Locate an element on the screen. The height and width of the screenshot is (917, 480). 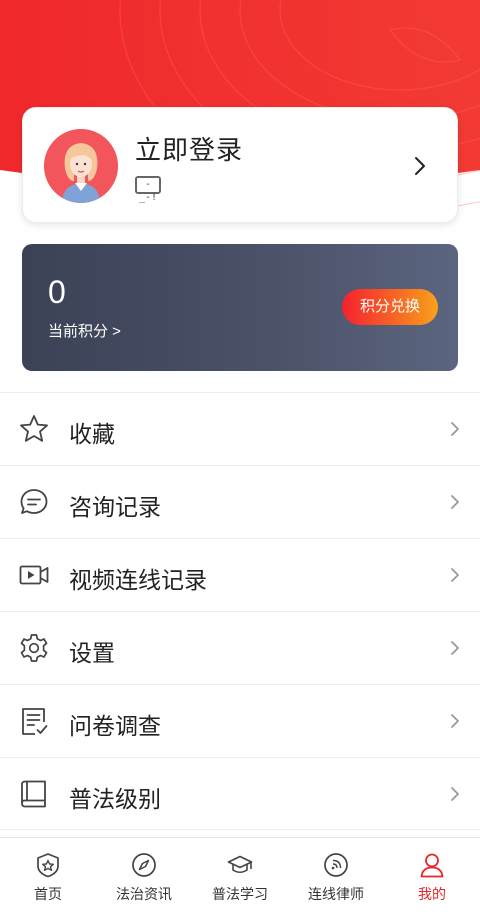
points-card: 0 当前积分 > 积分兑换 is located at coordinates (240, 307).